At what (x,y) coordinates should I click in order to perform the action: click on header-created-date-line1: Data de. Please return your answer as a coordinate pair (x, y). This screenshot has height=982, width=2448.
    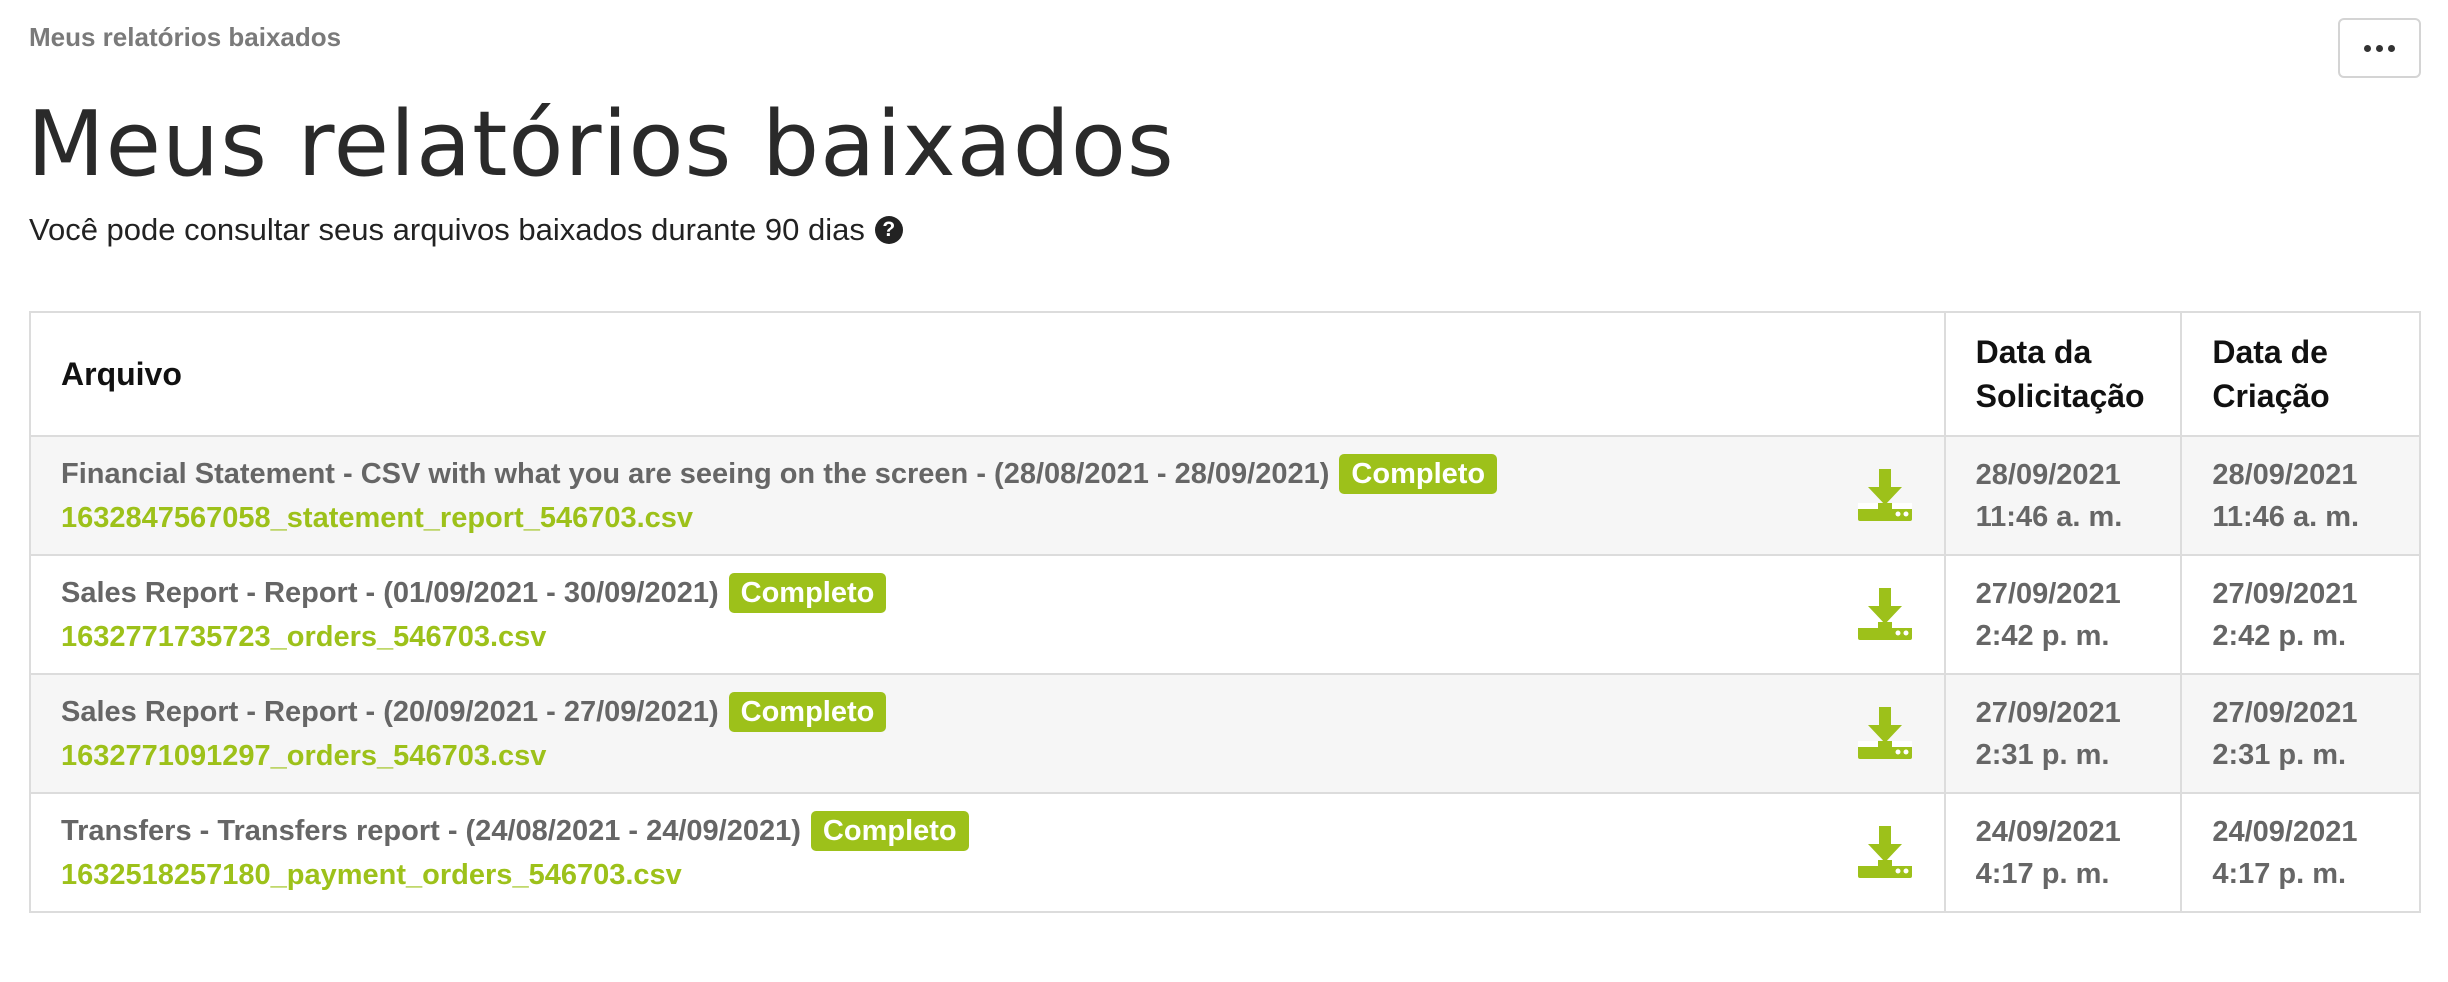
    Looking at the image, I should click on (2270, 352).